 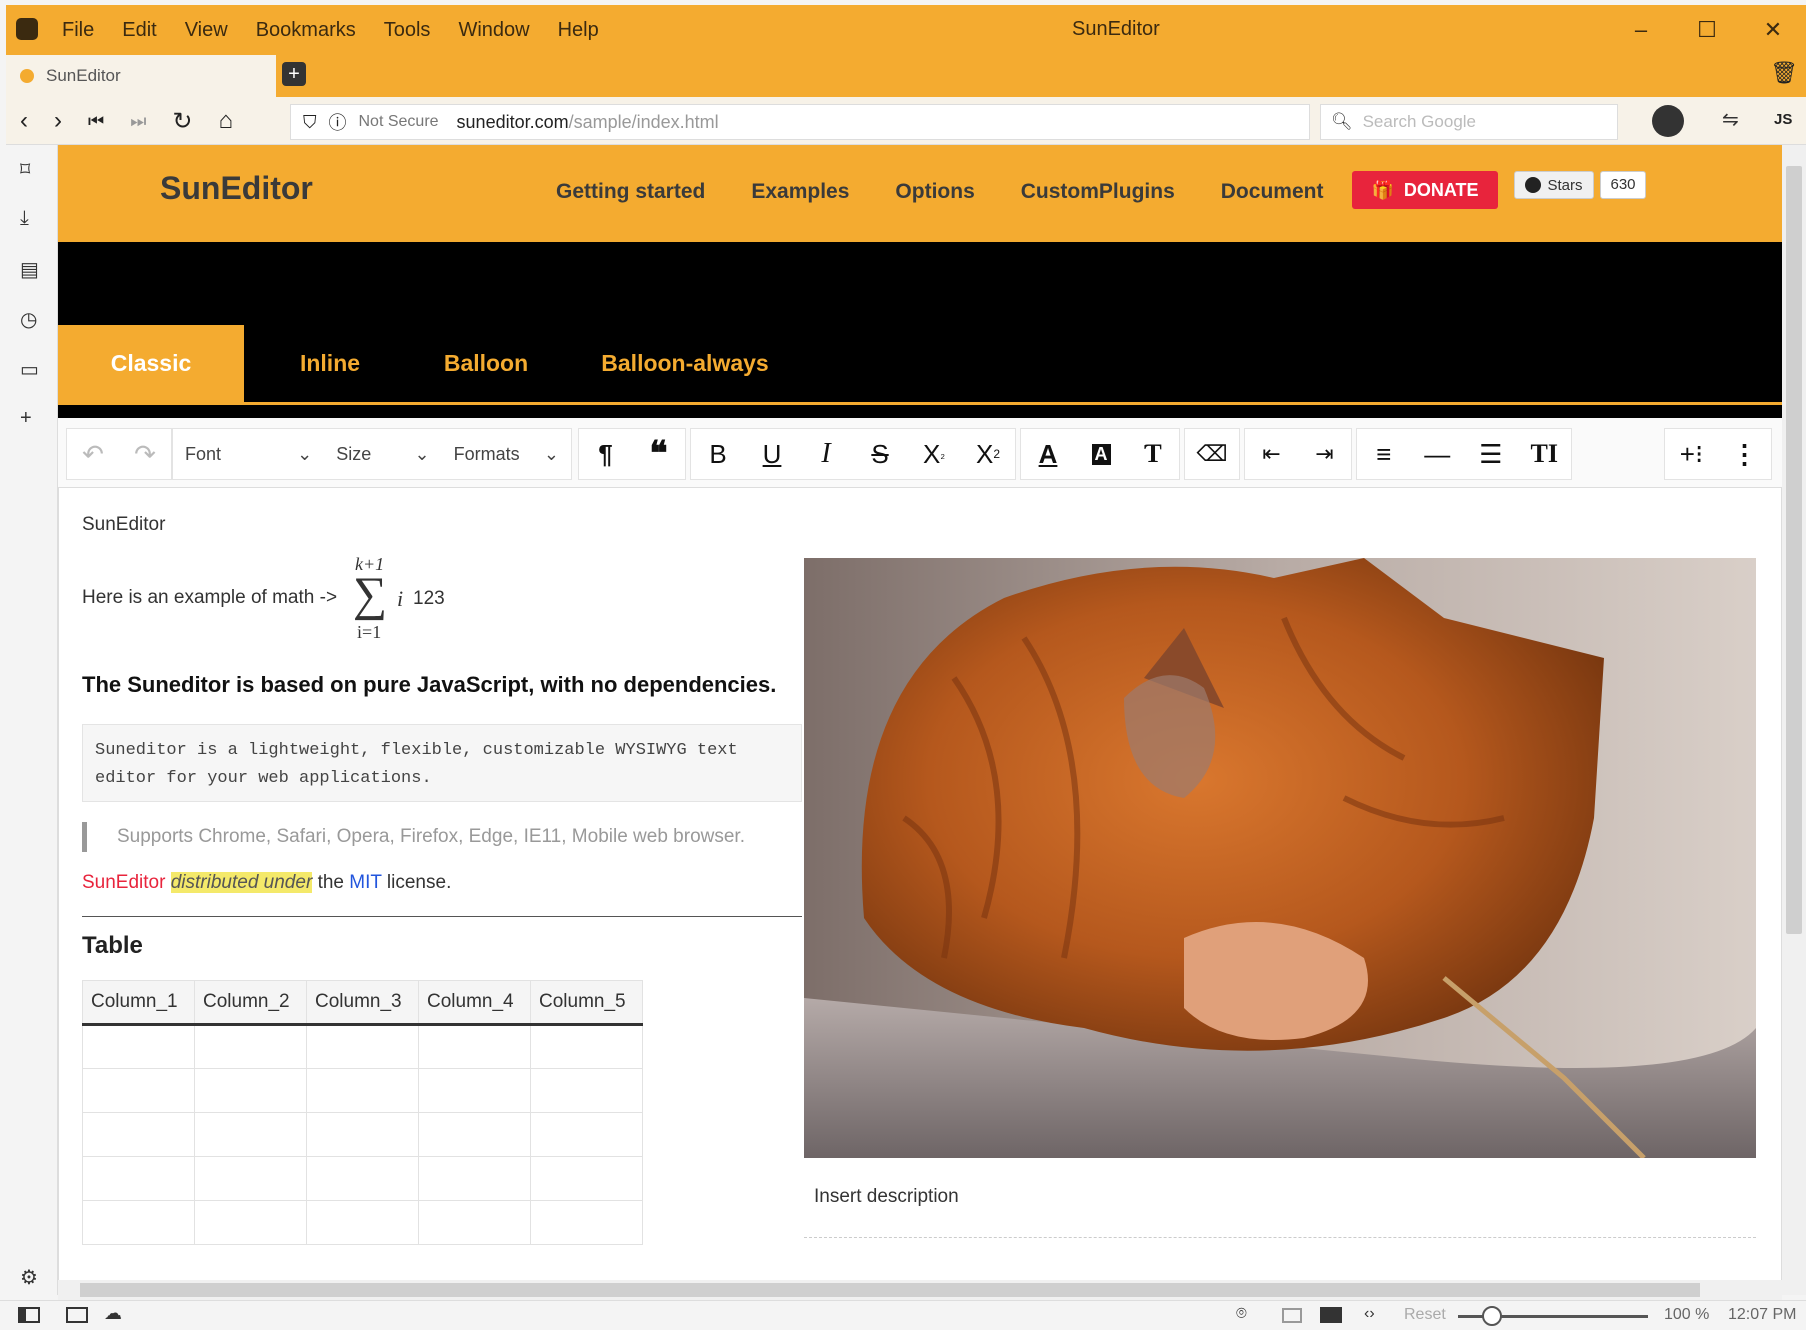 I want to click on indent-icon: ⇥, so click(x=1324, y=454).